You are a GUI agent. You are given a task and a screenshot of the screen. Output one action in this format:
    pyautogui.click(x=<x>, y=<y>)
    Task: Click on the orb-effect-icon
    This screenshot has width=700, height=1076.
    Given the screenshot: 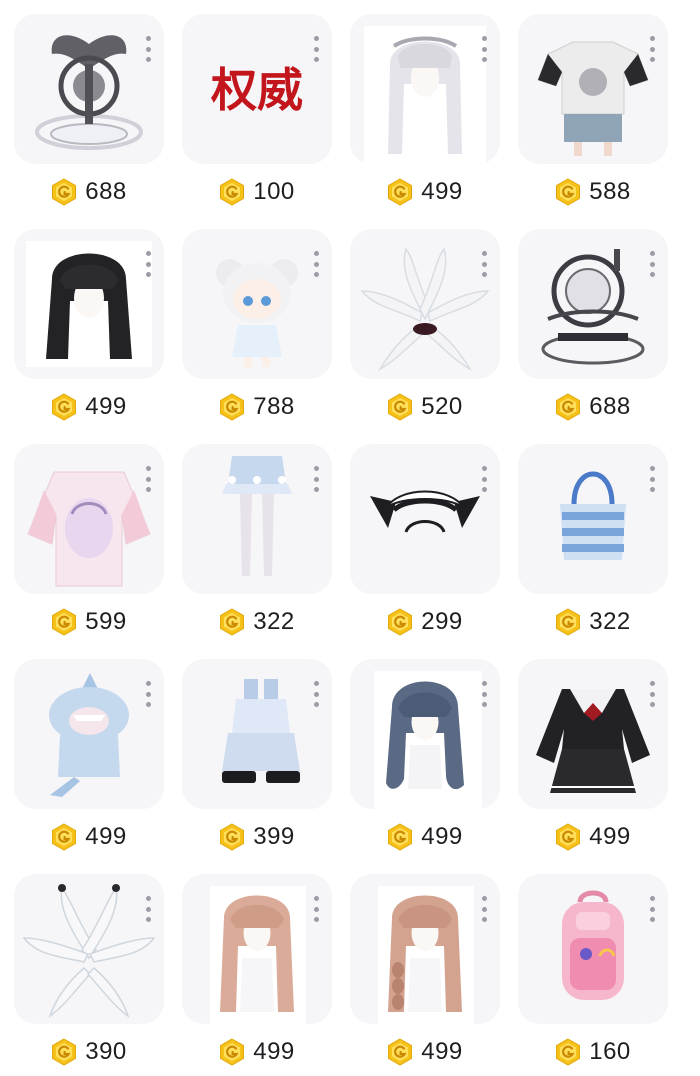 What is the action you would take?
    pyautogui.click(x=593, y=307)
    